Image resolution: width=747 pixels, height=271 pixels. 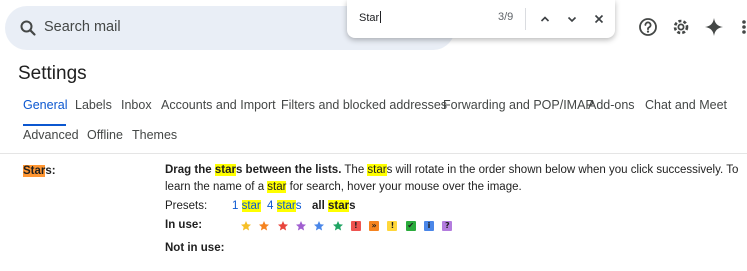 What do you see at coordinates (374, 226) in the screenshot?
I see `orange-guillemet-icon: »` at bounding box center [374, 226].